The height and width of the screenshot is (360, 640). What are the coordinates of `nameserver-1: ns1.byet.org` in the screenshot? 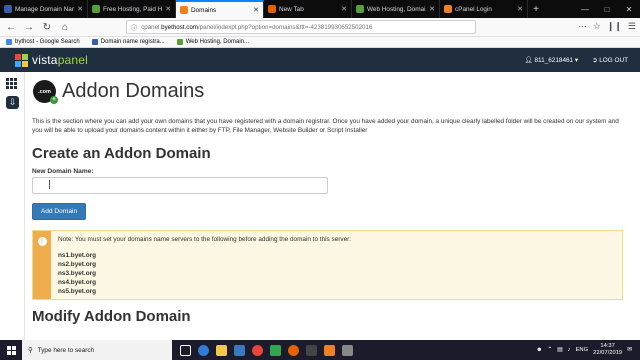 It's located at (77, 255).